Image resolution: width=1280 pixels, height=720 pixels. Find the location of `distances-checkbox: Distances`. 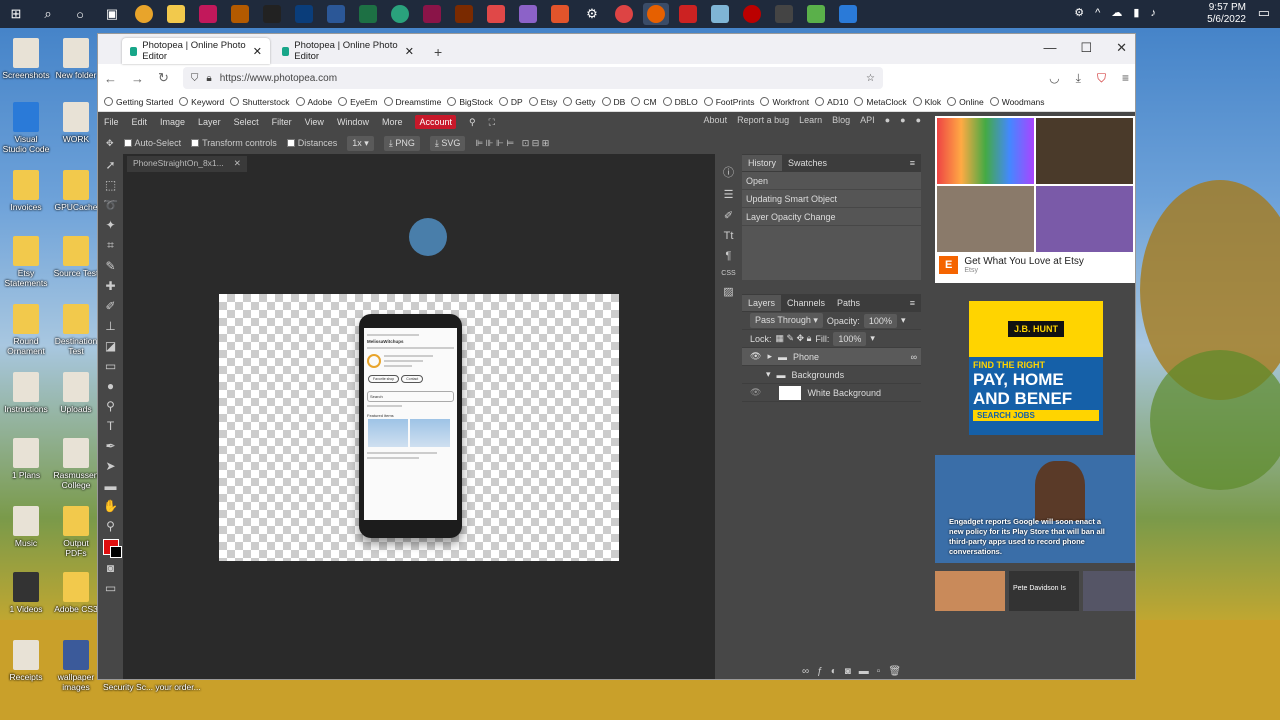

distances-checkbox: Distances is located at coordinates (311, 143).